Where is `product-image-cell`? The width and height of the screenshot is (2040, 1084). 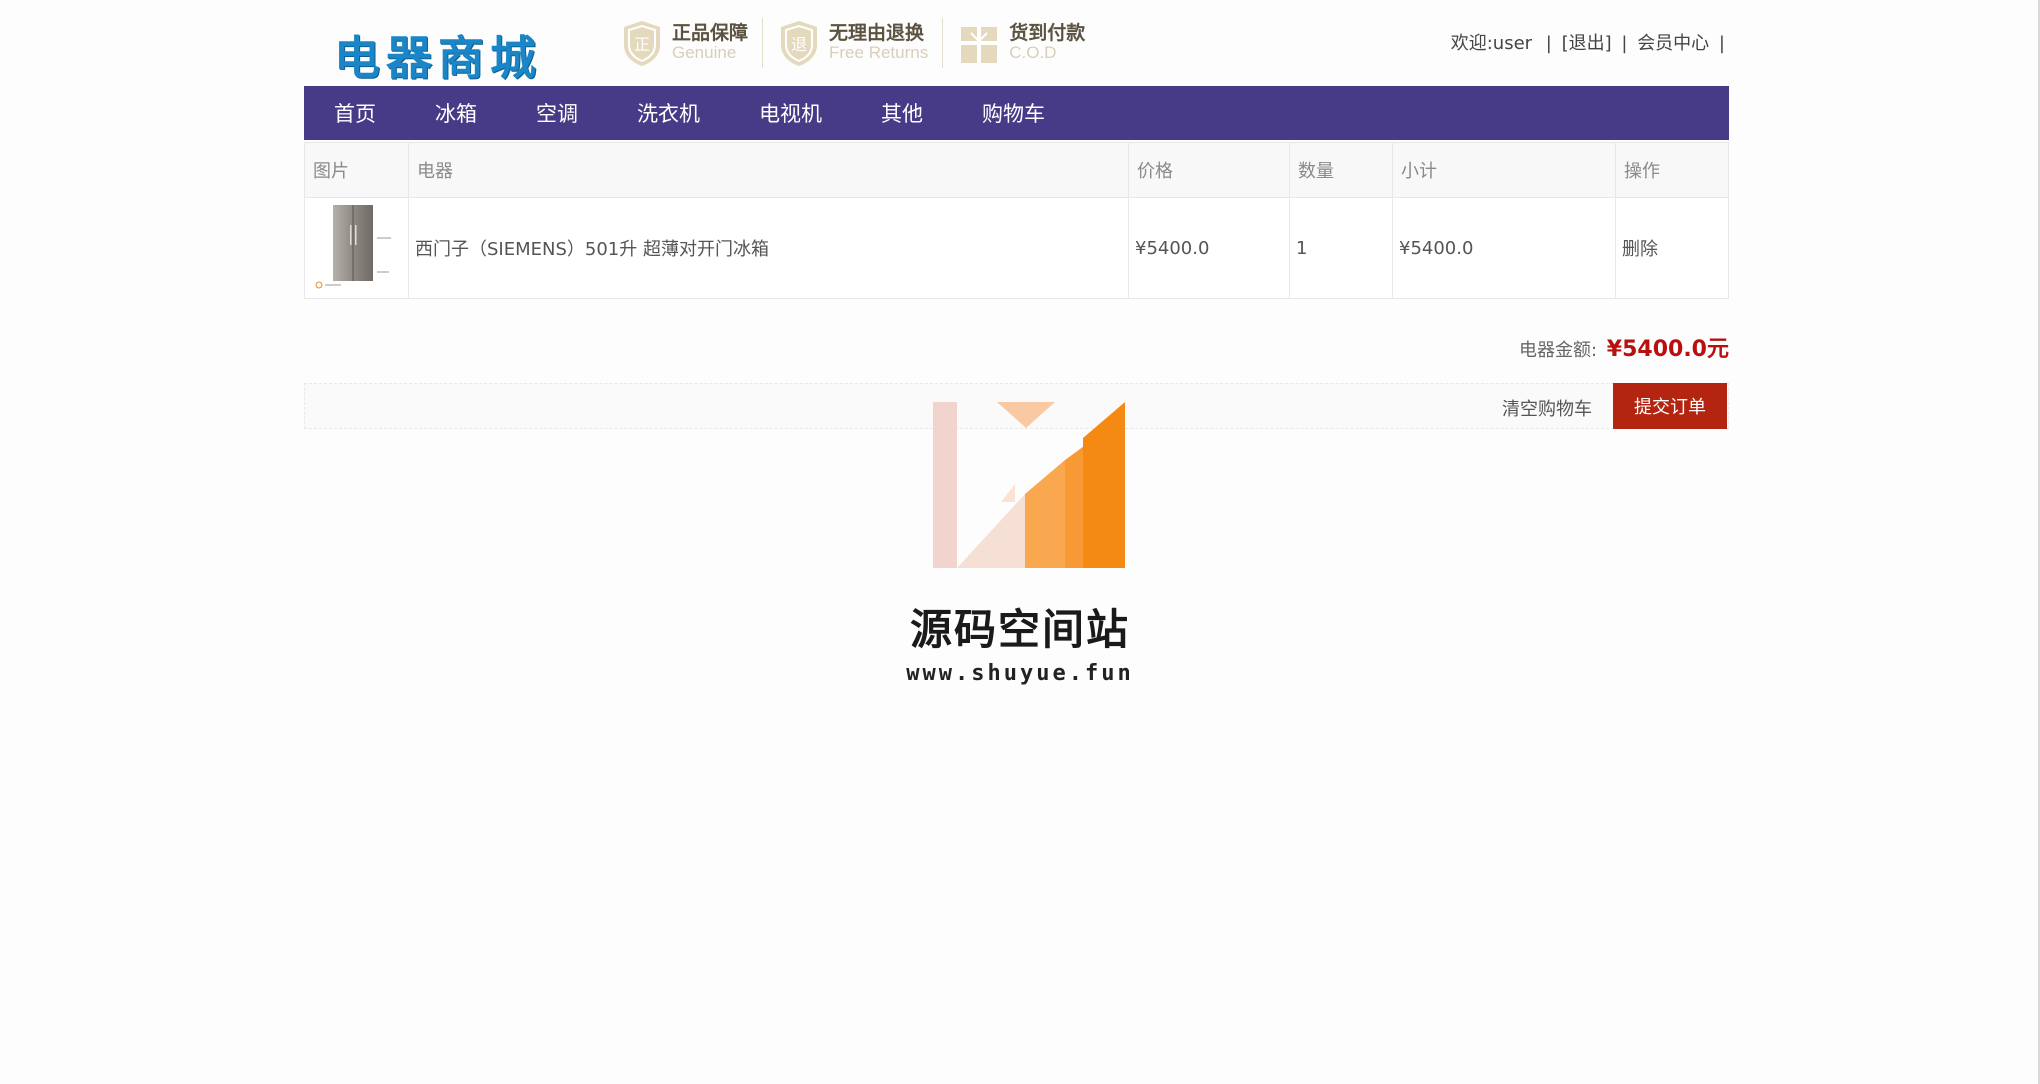 product-image-cell is located at coordinates (356, 248).